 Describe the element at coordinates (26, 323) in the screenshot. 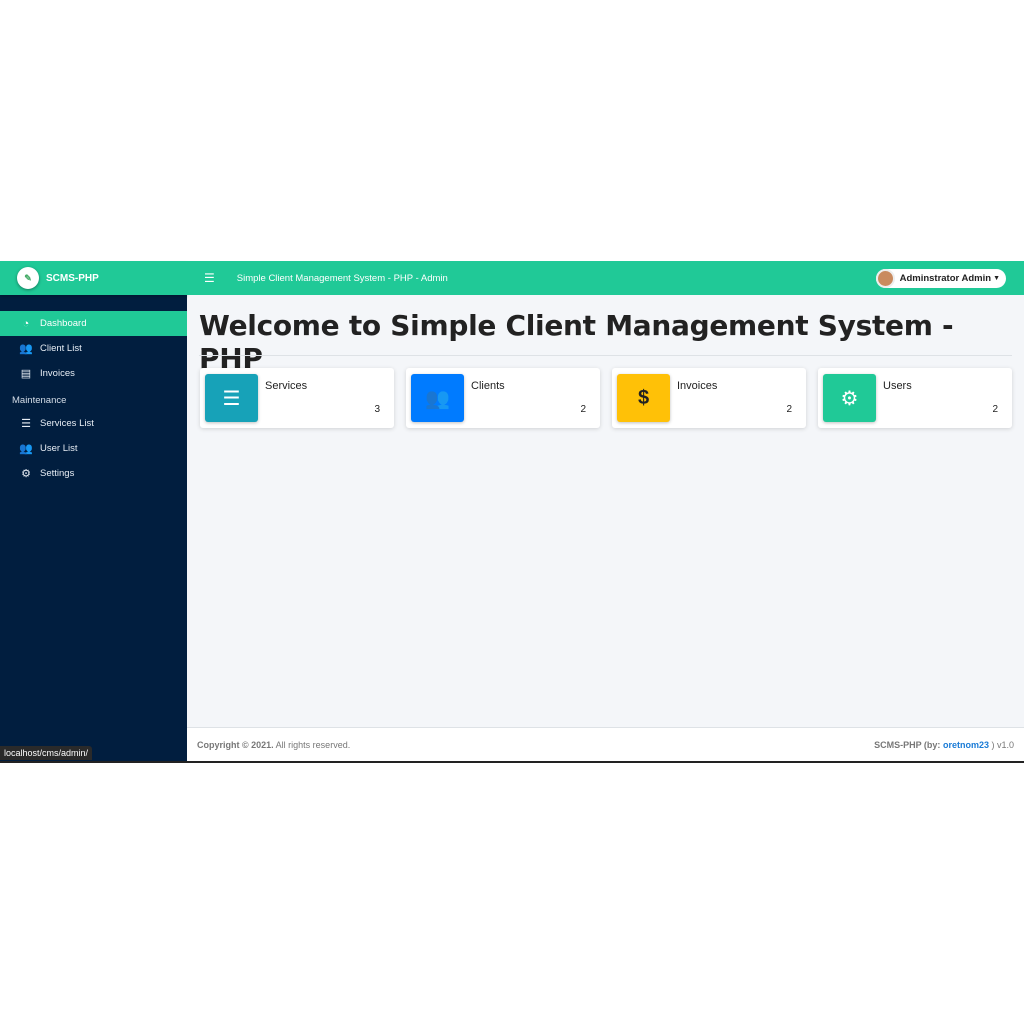

I see `tachometer-icon: ◔` at that location.